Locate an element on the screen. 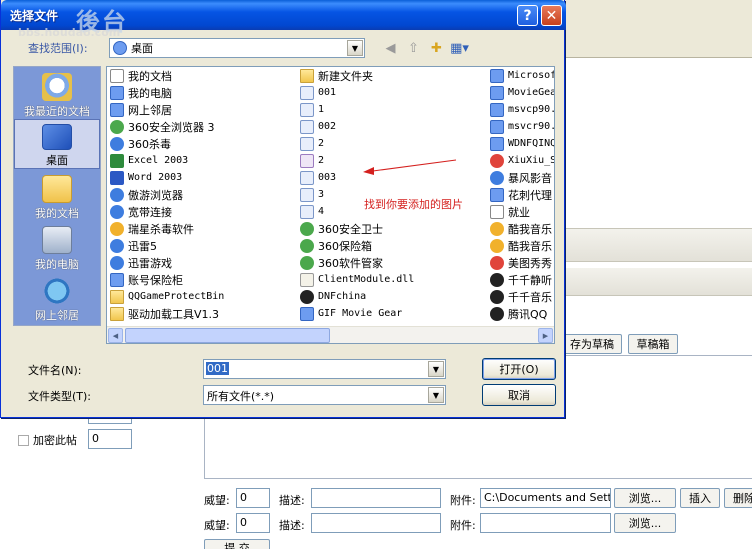  file-name: 花刺代理 is located at coordinates (530, 195).